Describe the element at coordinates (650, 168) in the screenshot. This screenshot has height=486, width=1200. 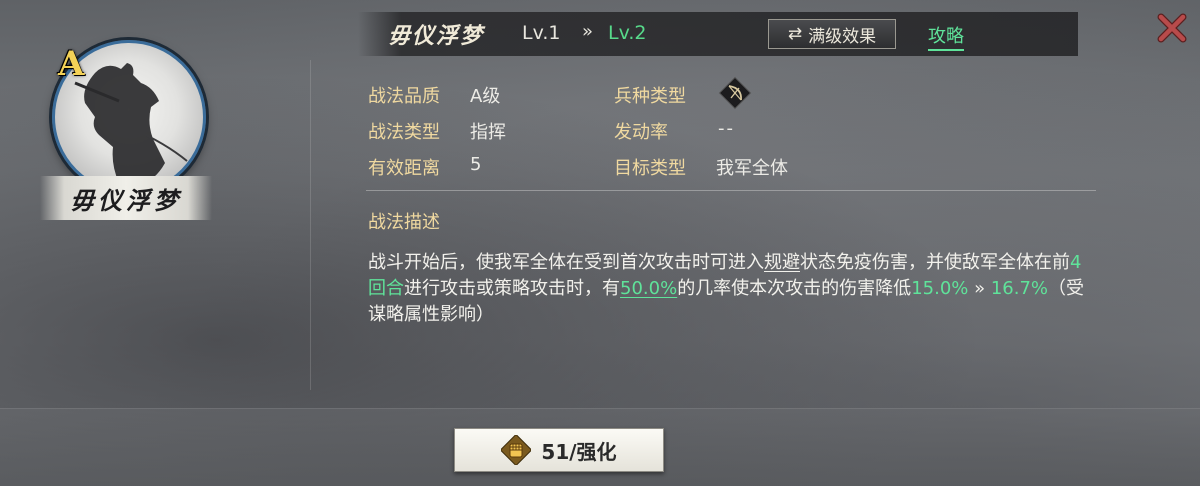
I see `target-type-label: 目标类型` at that location.